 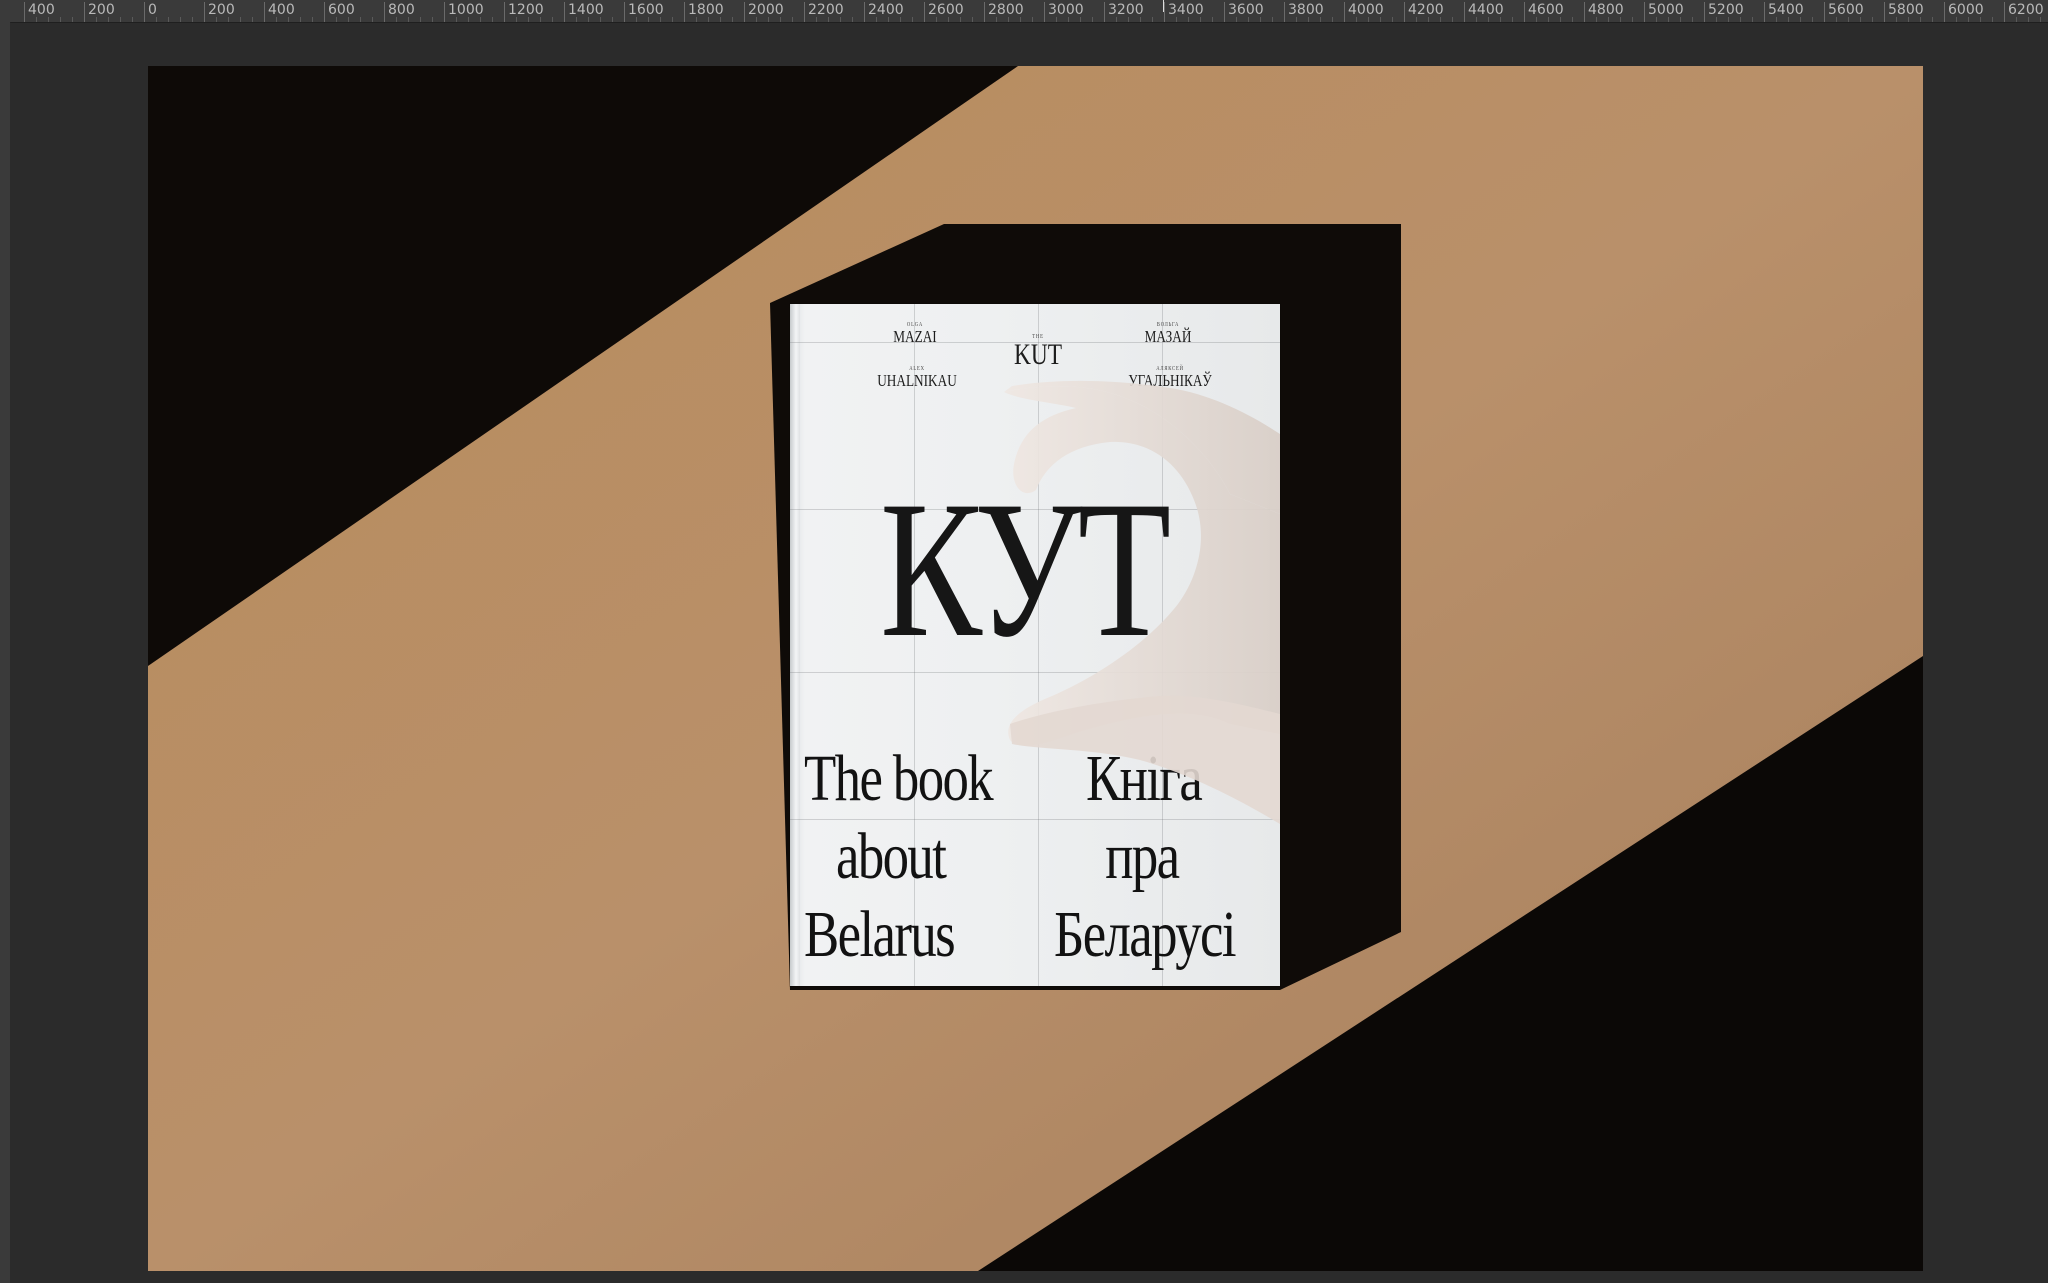 I want to click on ruler-label: 3400, so click(x=1186, y=10).